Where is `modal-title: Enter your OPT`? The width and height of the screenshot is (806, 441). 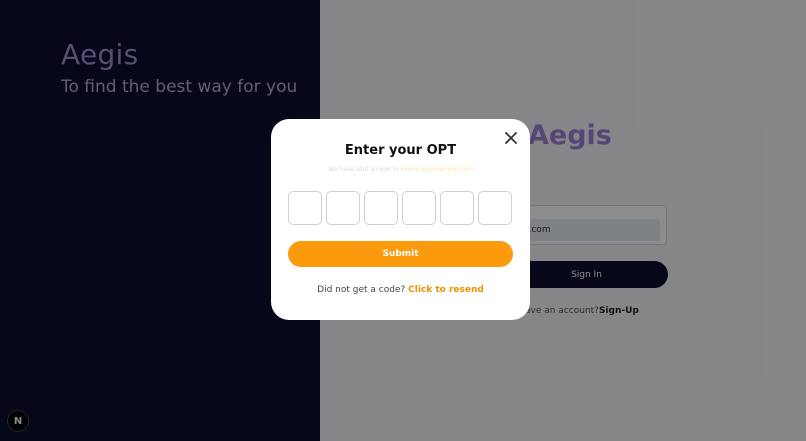 modal-title: Enter your OPT is located at coordinates (400, 150).